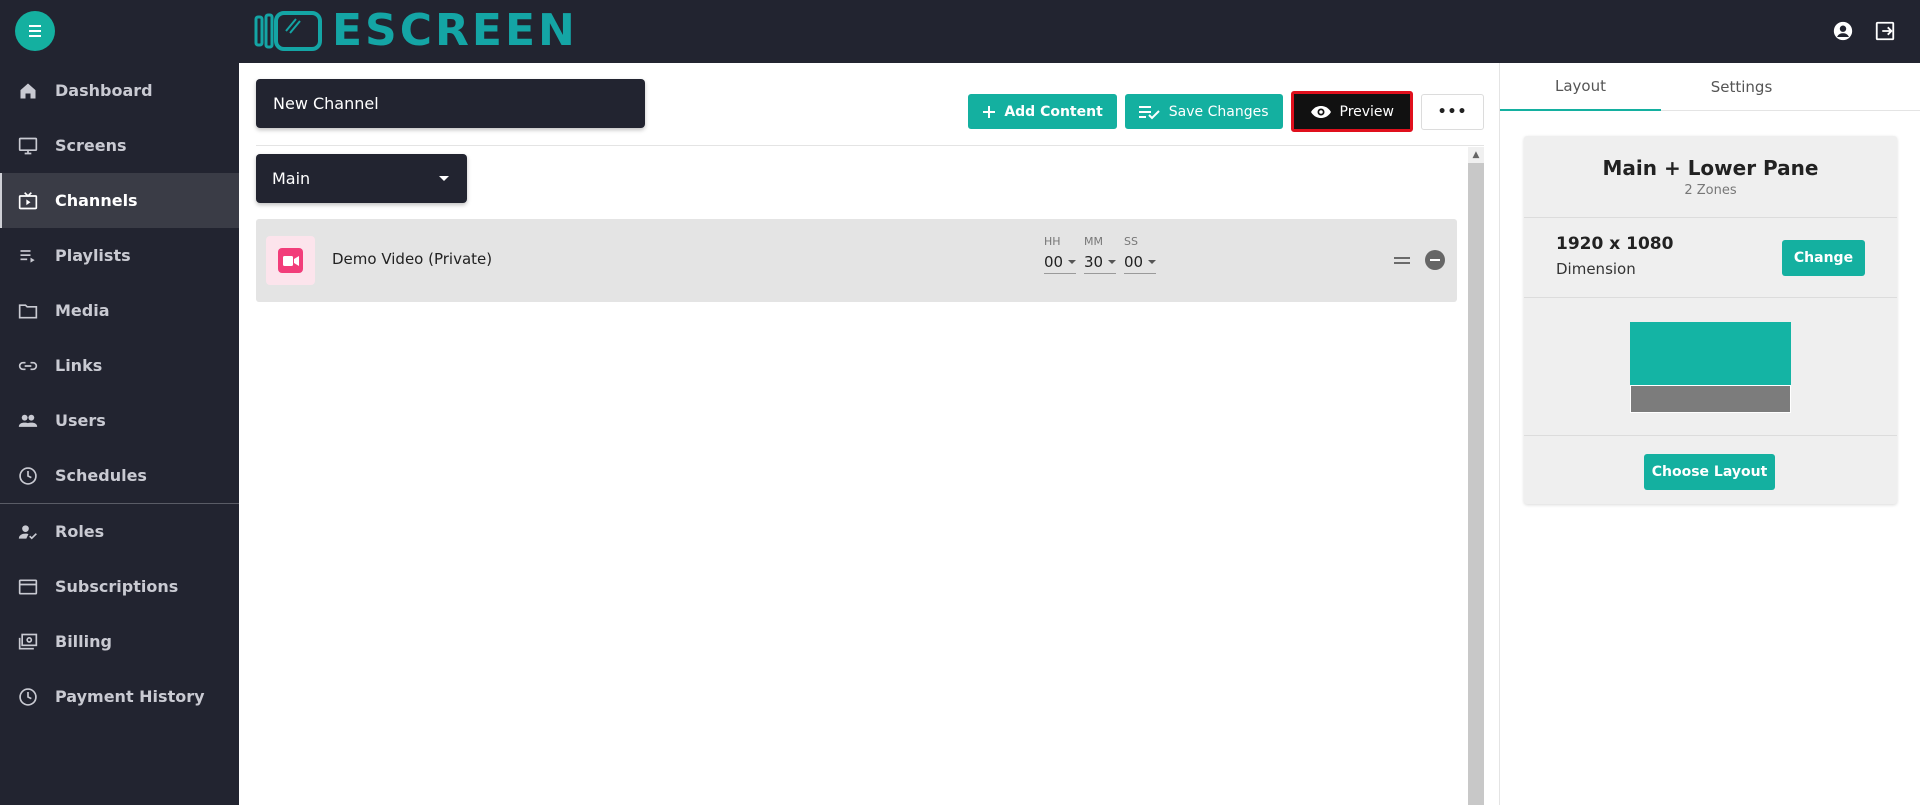  I want to click on top-bar: ESCREEN, so click(960, 31).